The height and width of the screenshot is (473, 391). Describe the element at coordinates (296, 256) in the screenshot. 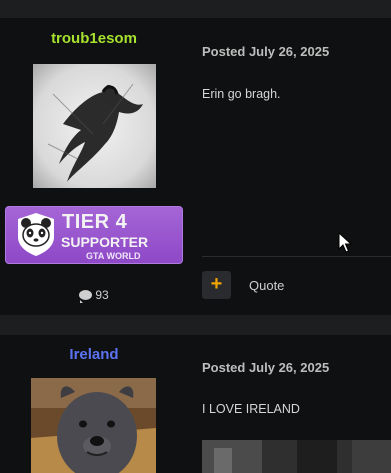

I see `post-divider` at that location.